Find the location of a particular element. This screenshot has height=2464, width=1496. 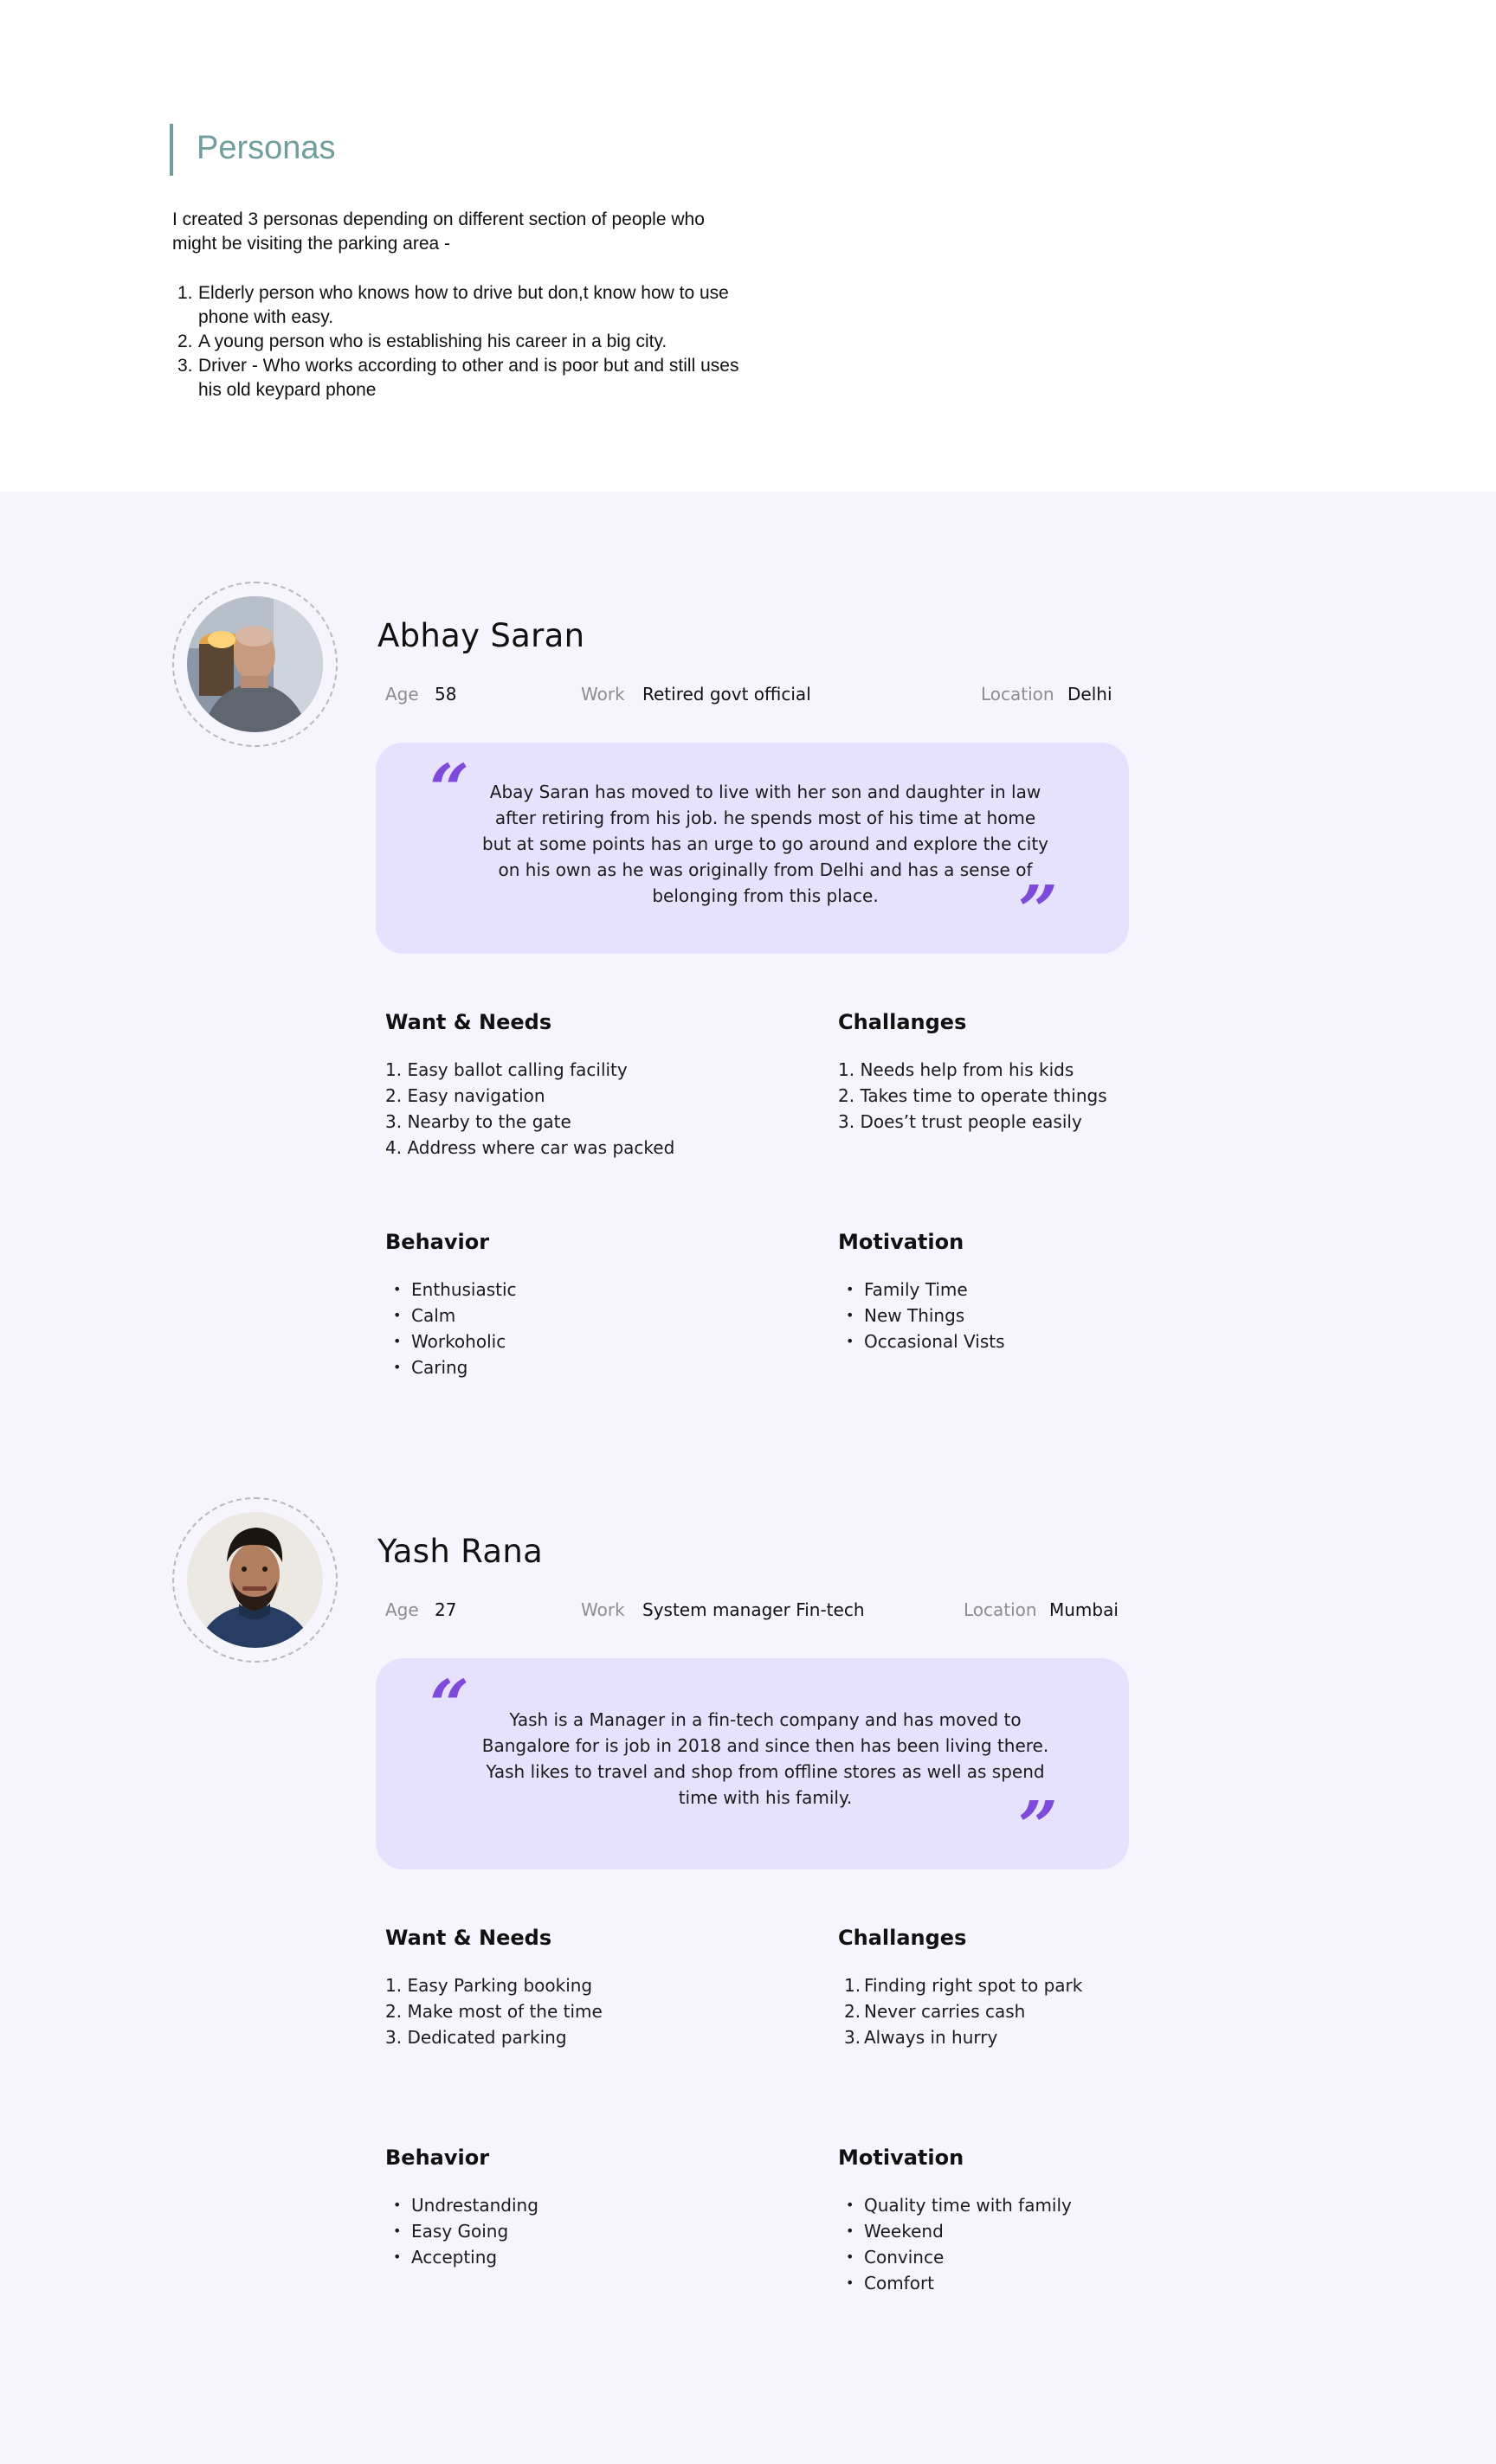

avatar-abhay is located at coordinates (255, 664).